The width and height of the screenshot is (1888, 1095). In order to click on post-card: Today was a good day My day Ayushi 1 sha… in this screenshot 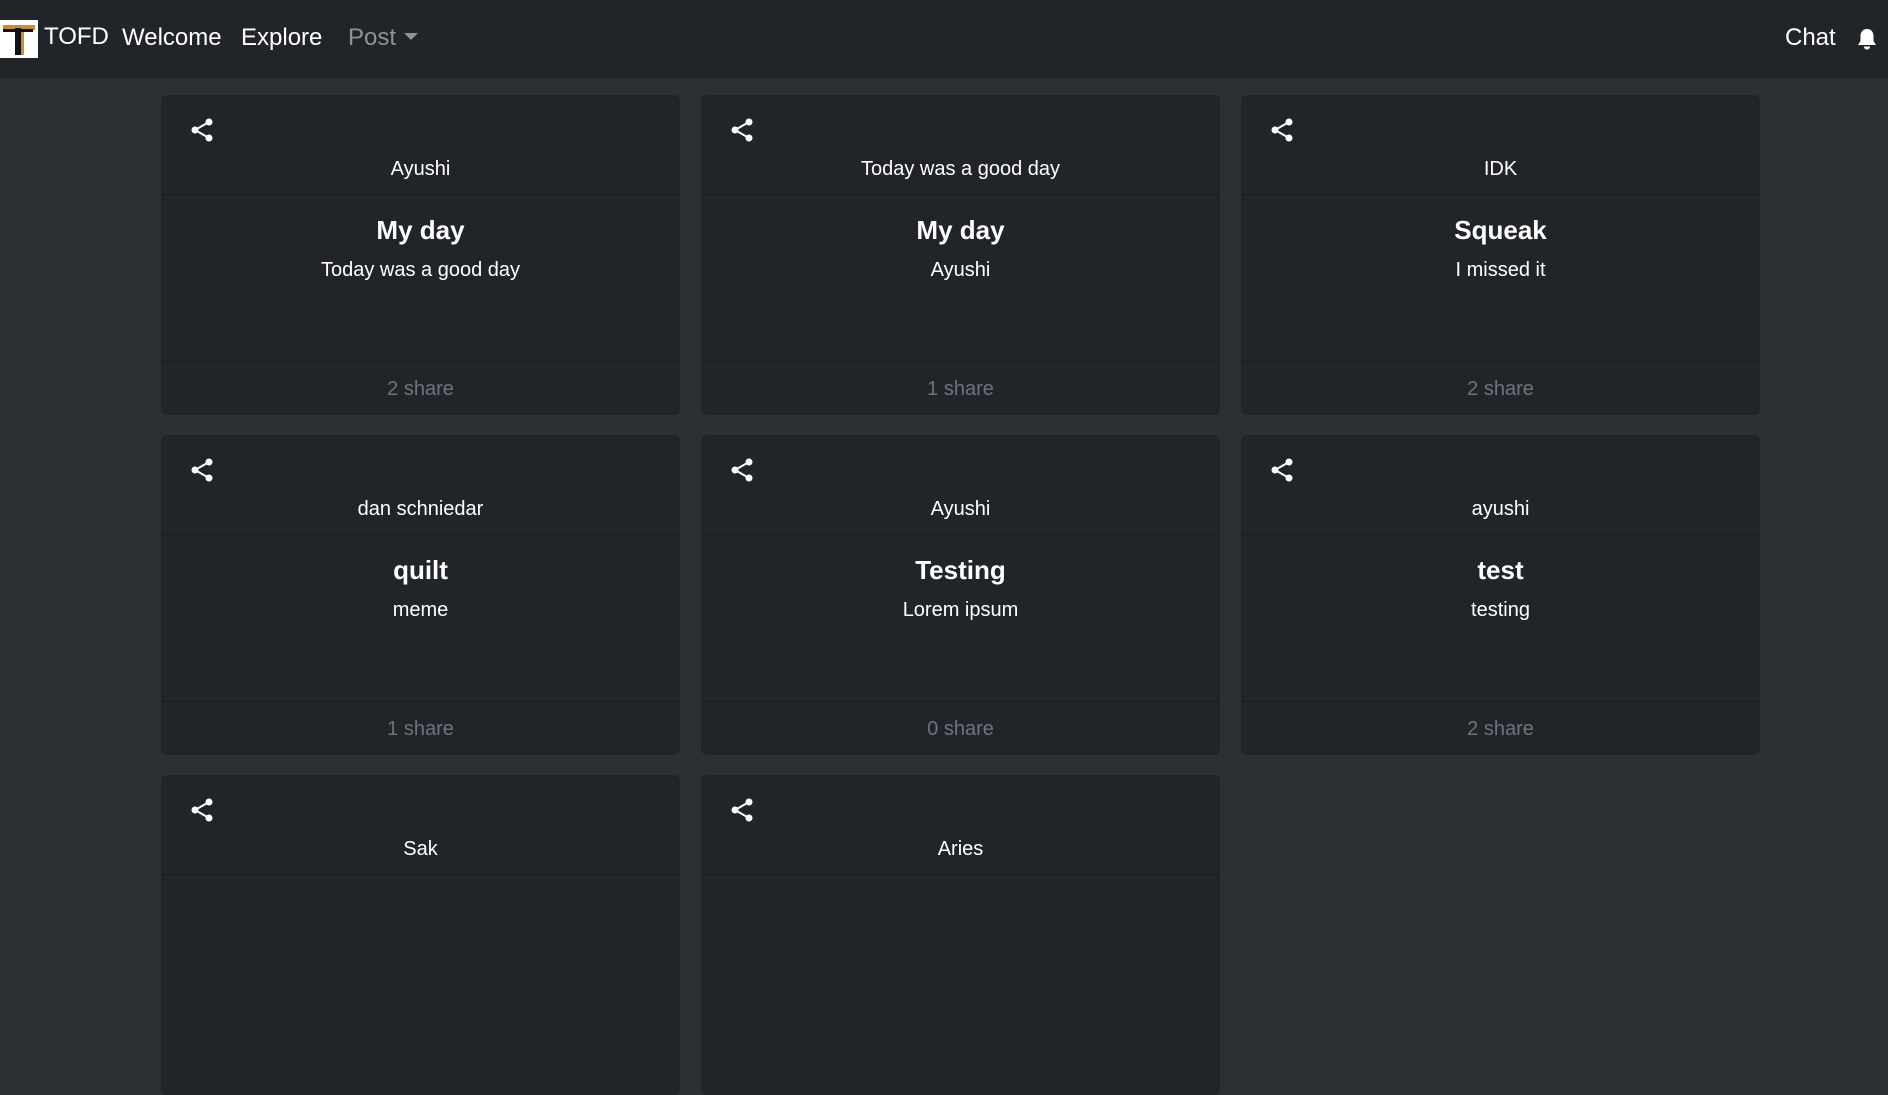, I will do `click(960, 255)`.